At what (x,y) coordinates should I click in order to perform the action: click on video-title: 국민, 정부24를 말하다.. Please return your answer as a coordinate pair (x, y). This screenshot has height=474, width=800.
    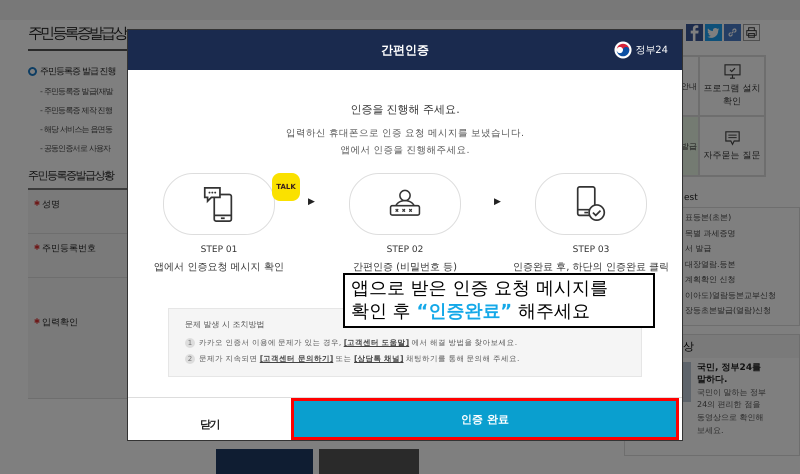
    Looking at the image, I should click on (729, 374).